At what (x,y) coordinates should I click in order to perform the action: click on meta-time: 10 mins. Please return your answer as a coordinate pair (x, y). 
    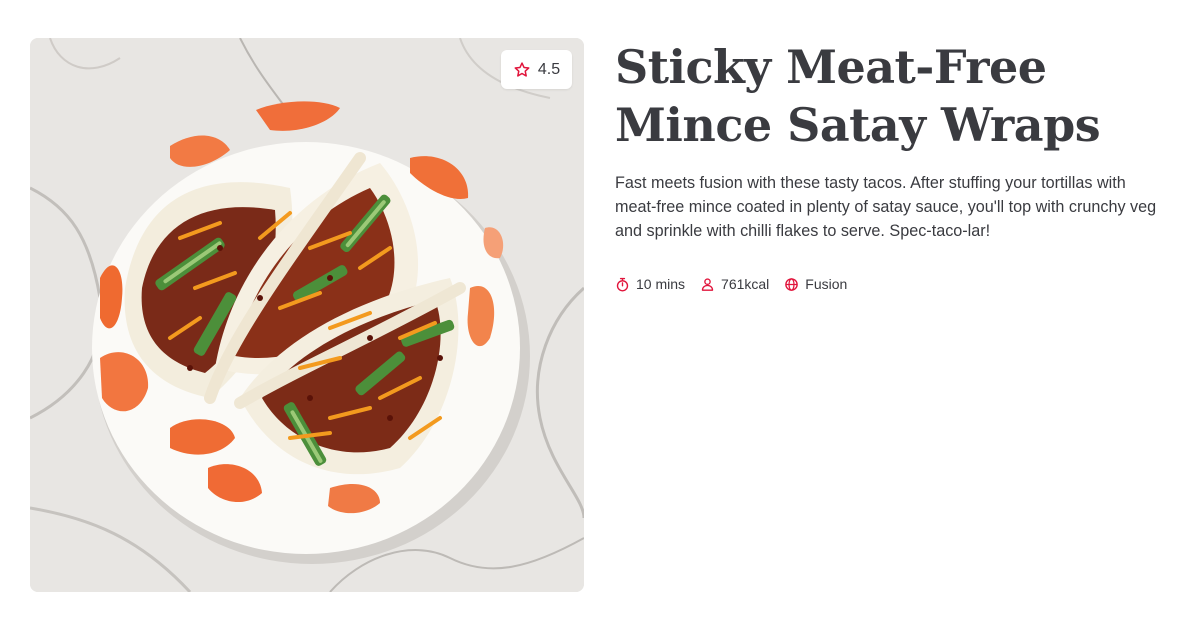
    Looking at the image, I should click on (650, 284).